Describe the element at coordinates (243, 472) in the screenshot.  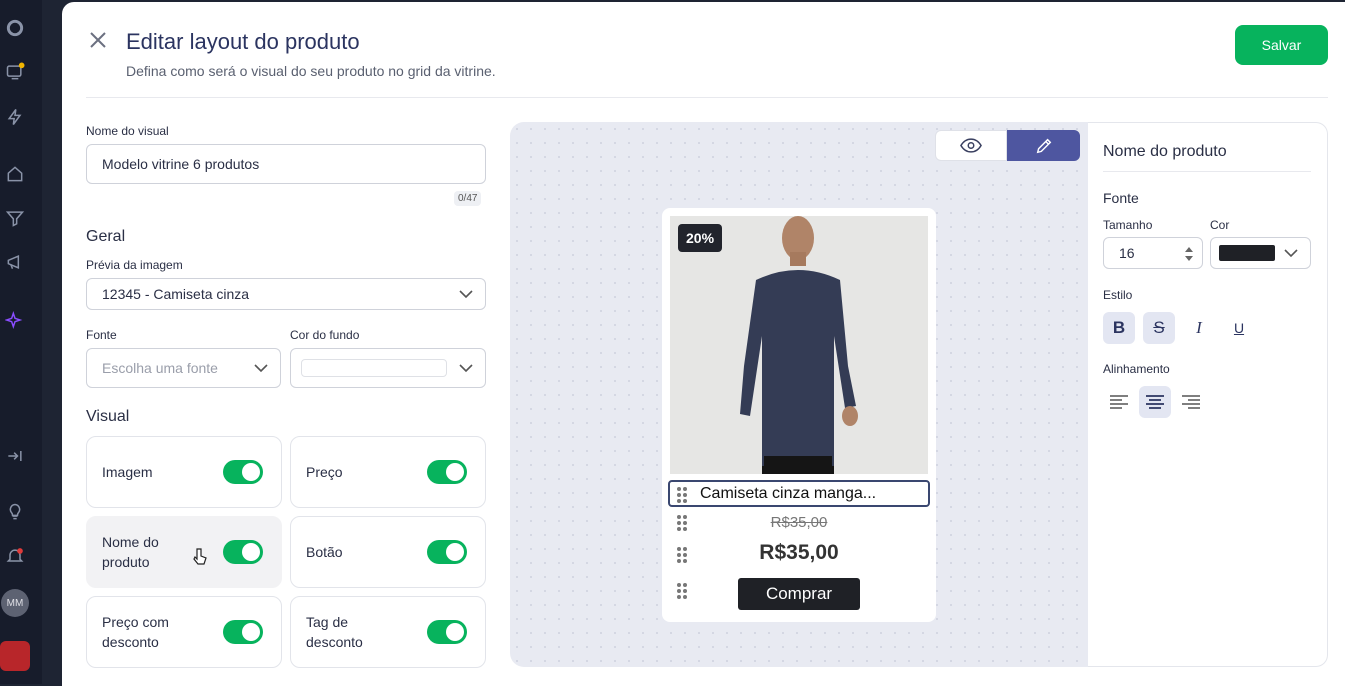
I see `image-toggle` at that location.